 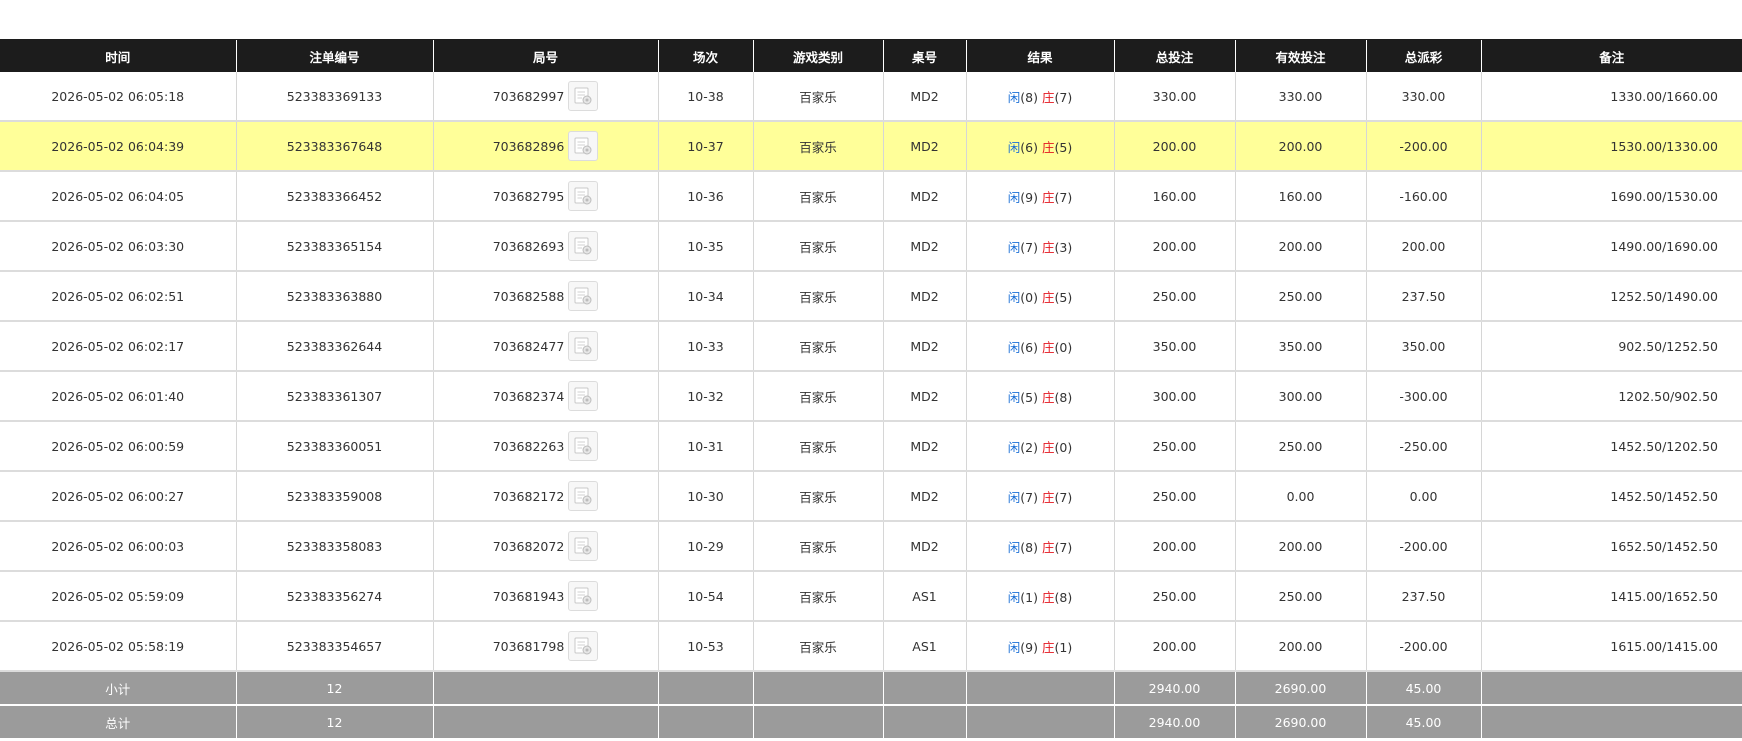 I want to click on cell-payout: 237.50, so click(x=1423, y=296).